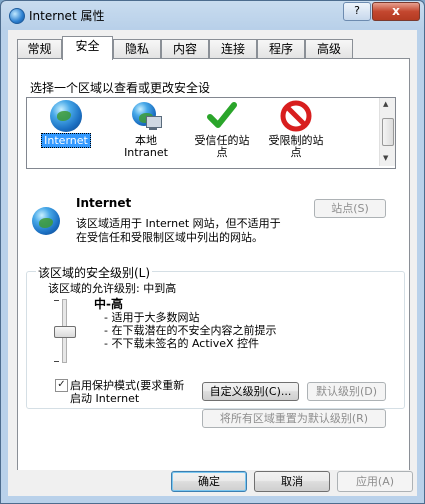  Describe the element at coordinates (212, 16) in the screenshot. I see `title-bar: Internet 属性 ? x` at that location.